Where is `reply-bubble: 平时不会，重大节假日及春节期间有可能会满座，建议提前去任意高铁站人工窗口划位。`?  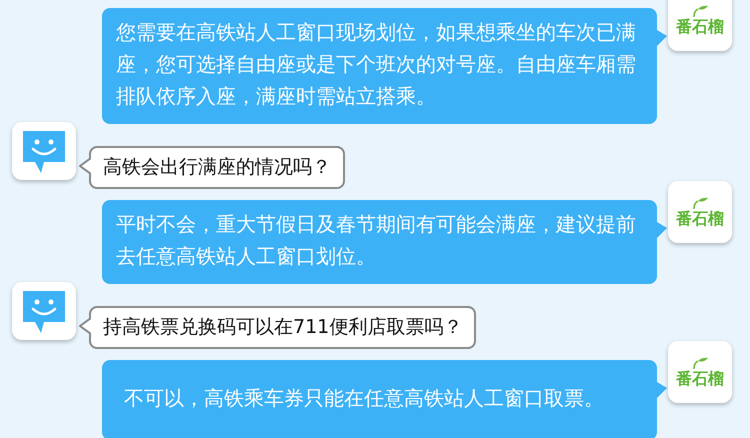 reply-bubble: 平时不会，重大节假日及春节期间有可能会满座，建议提前去任意高铁站人工窗口划位。 is located at coordinates (379, 242).